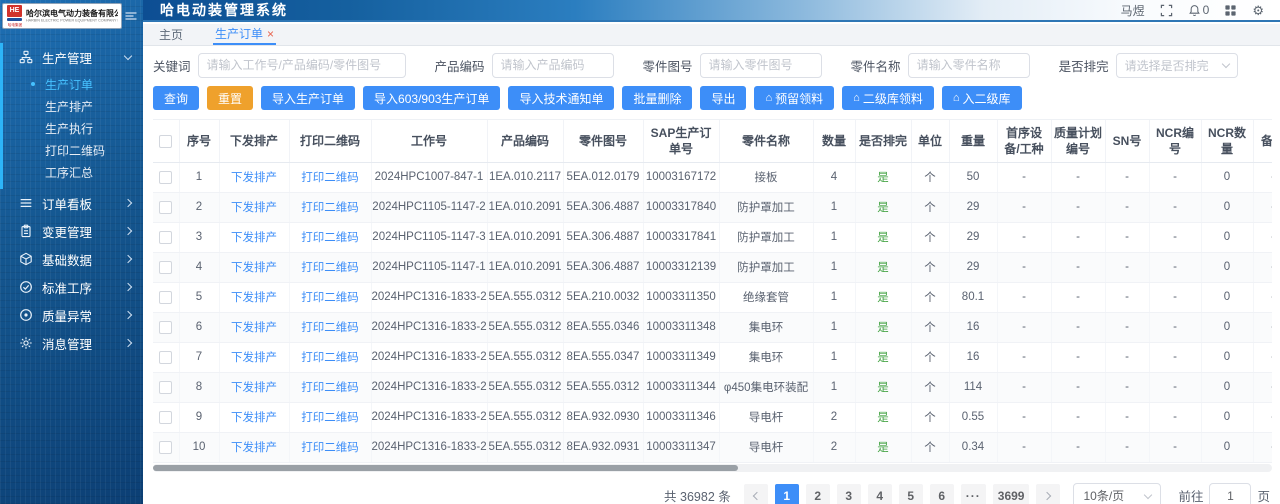 This screenshot has width=1280, height=504. Describe the element at coordinates (755, 493) in the screenshot. I see `prev-page-button` at that location.